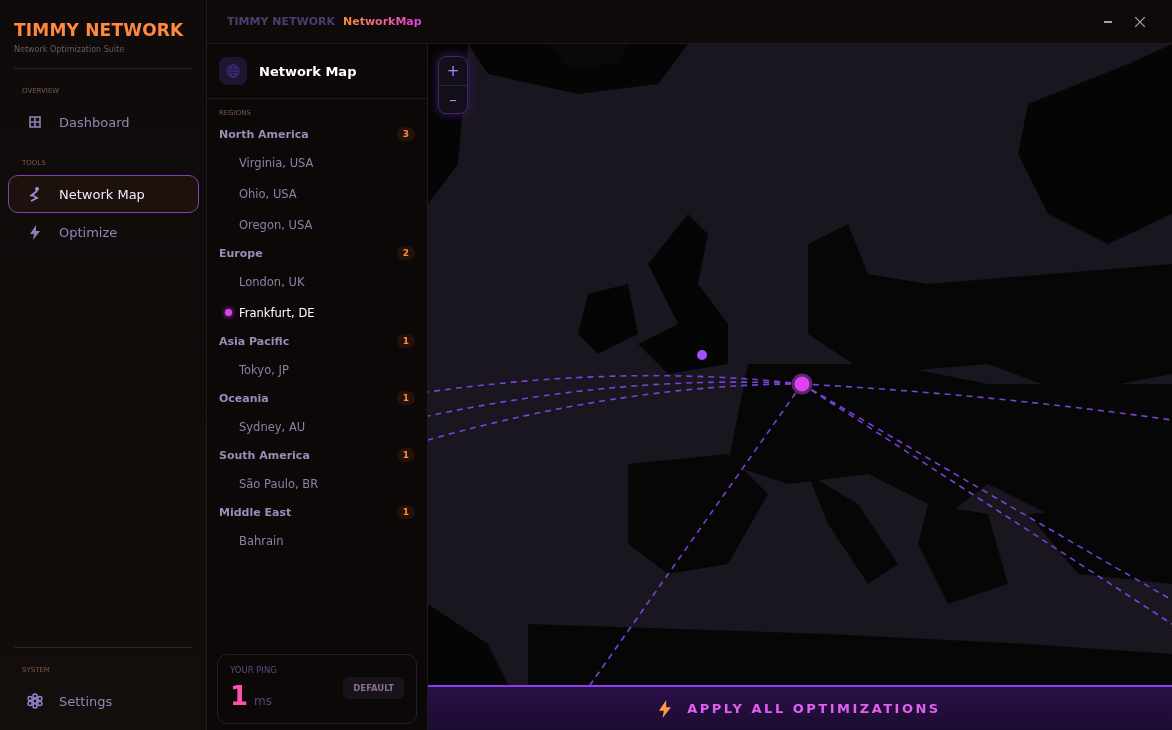 This screenshot has height=730, width=1172. I want to click on server-item: Frankfurt, DE, so click(317, 312).